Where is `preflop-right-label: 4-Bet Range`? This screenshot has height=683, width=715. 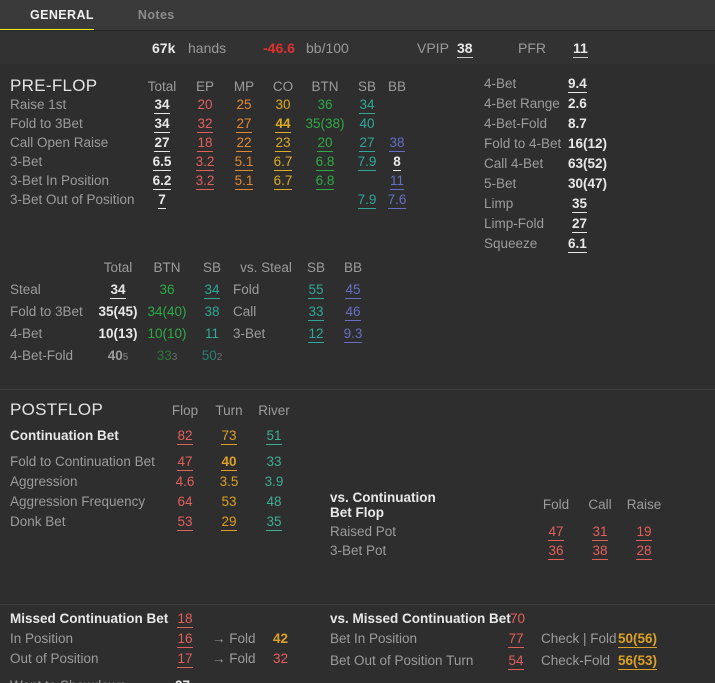
preflop-right-label: 4-Bet Range is located at coordinates (522, 103).